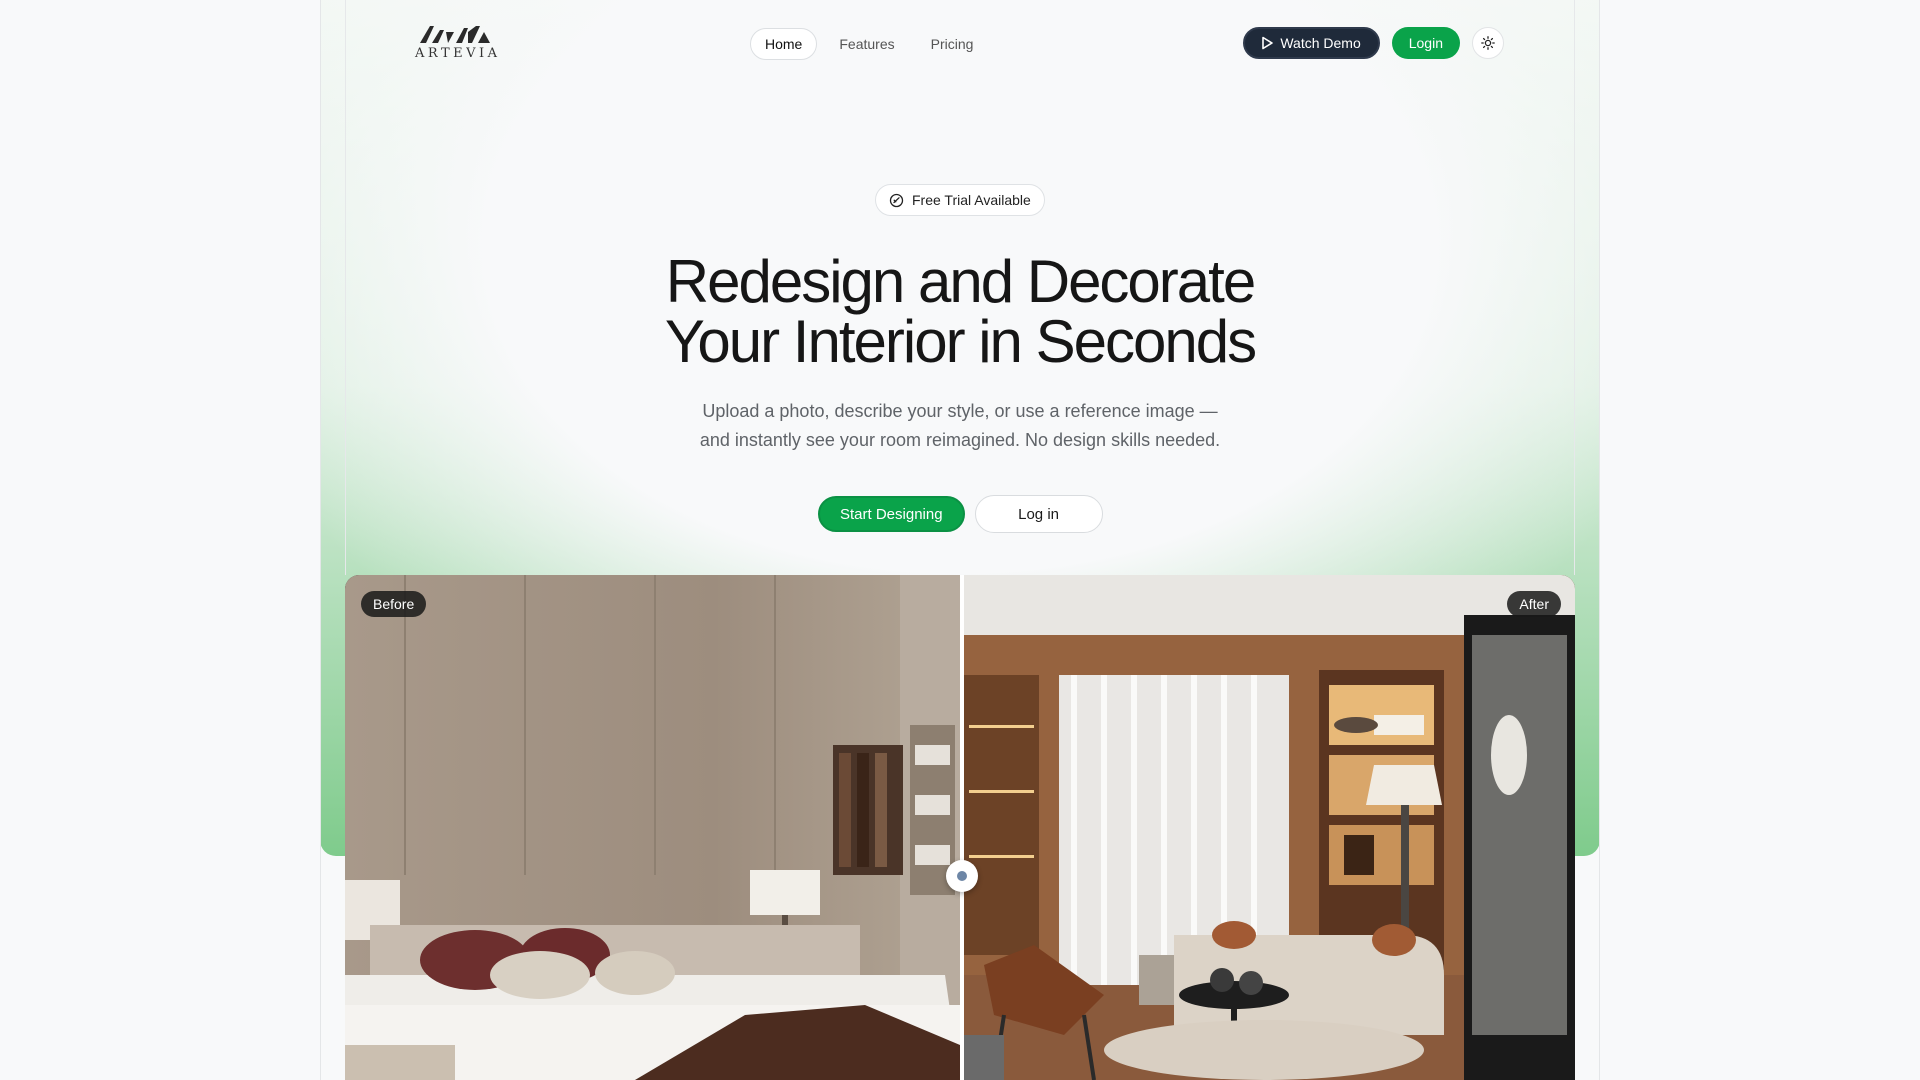 The height and width of the screenshot is (1080, 1920). Describe the element at coordinates (1534, 604) in the screenshot. I see `after-label: After` at that location.